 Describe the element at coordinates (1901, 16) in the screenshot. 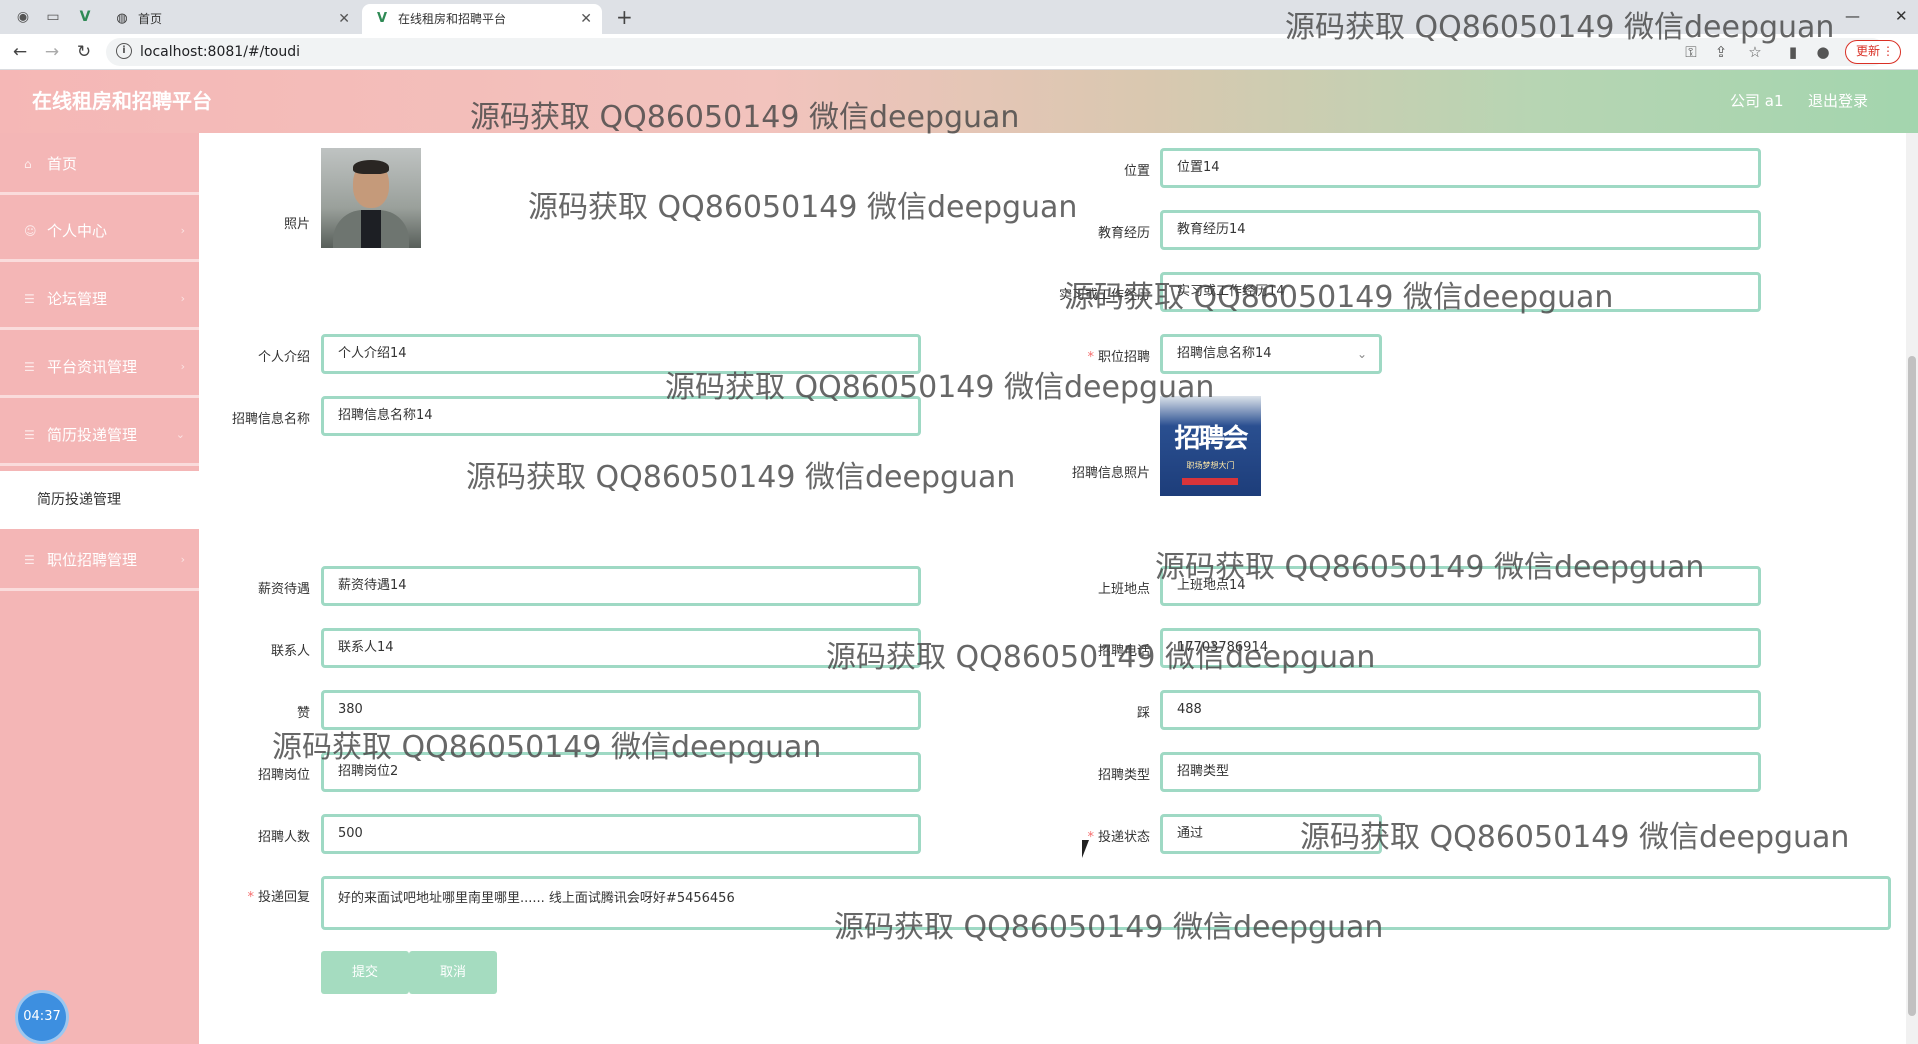

I see `close-window-icon: ✕` at that location.